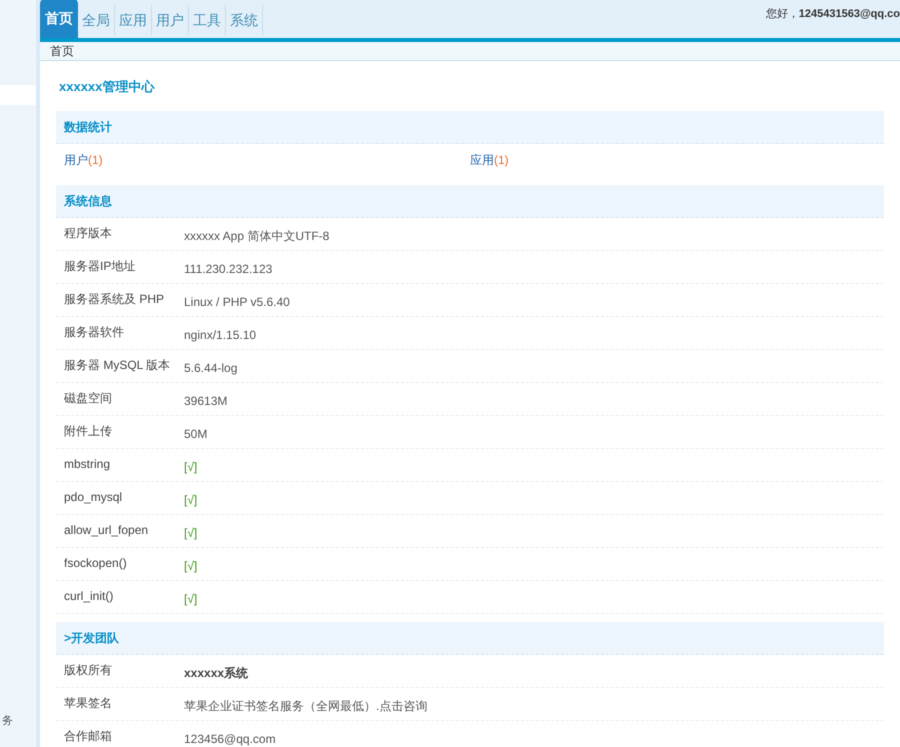  Describe the element at coordinates (230, 738) in the screenshot. I see `info-value: 123456@qq.com` at that location.